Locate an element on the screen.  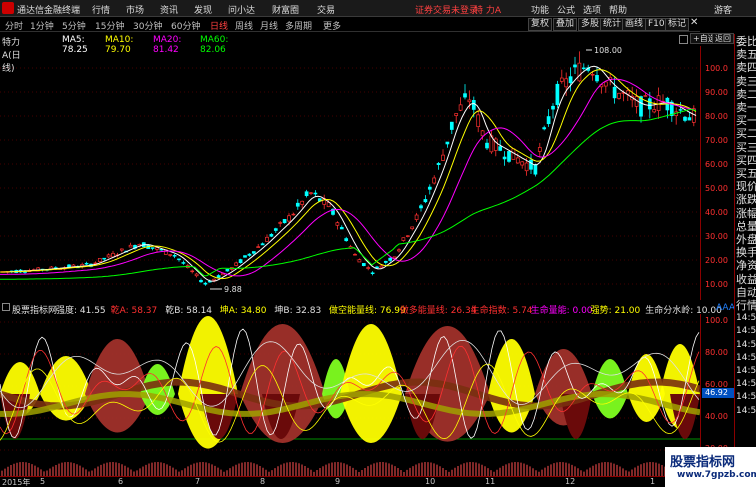
price-tick: 80.00 is located at coordinates (716, 116).